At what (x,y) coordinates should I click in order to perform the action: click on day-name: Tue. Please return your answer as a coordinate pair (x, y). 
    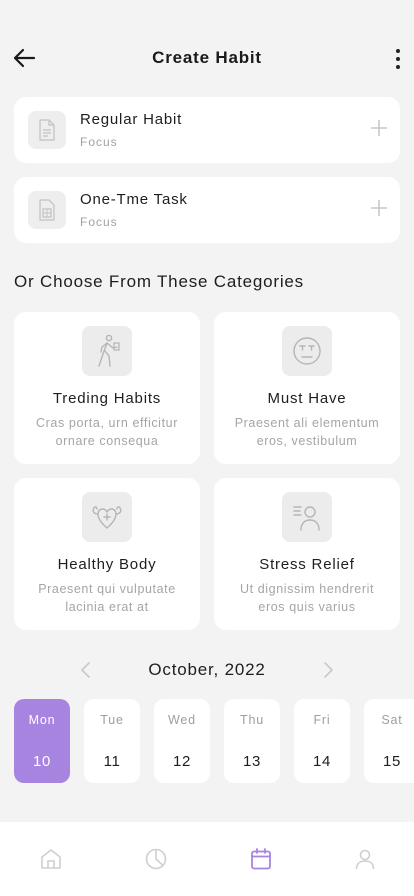
    Looking at the image, I should click on (112, 720).